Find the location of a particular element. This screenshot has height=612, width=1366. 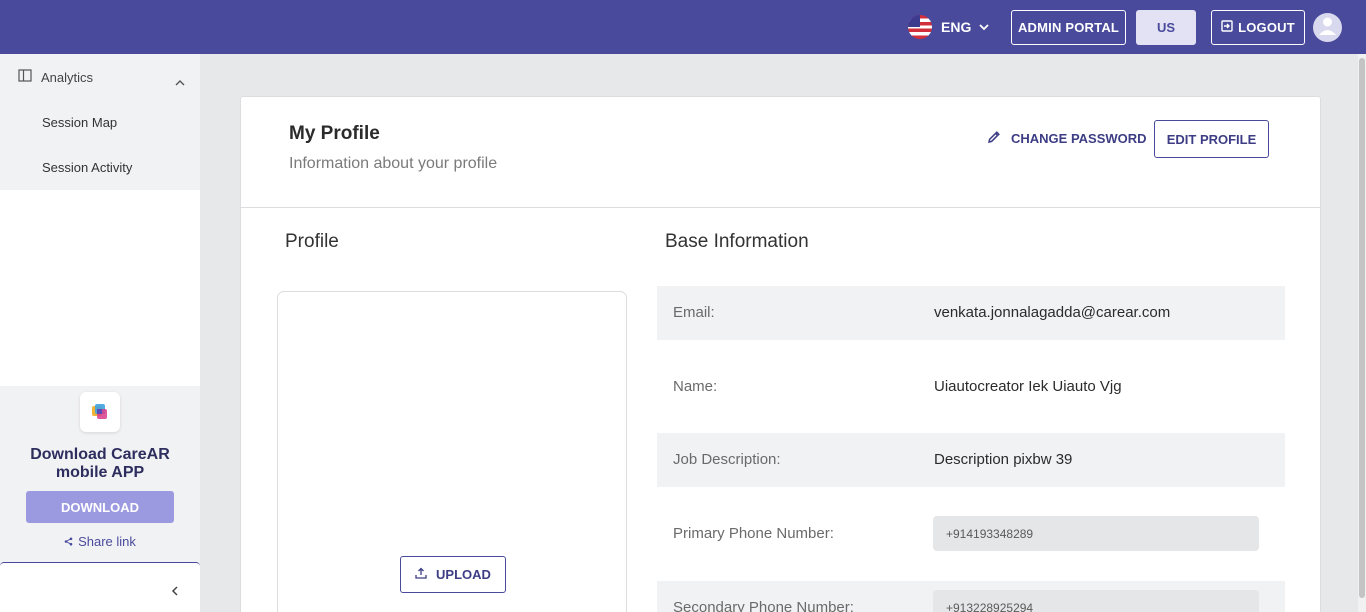

primary-phone-field is located at coordinates (1096, 533).